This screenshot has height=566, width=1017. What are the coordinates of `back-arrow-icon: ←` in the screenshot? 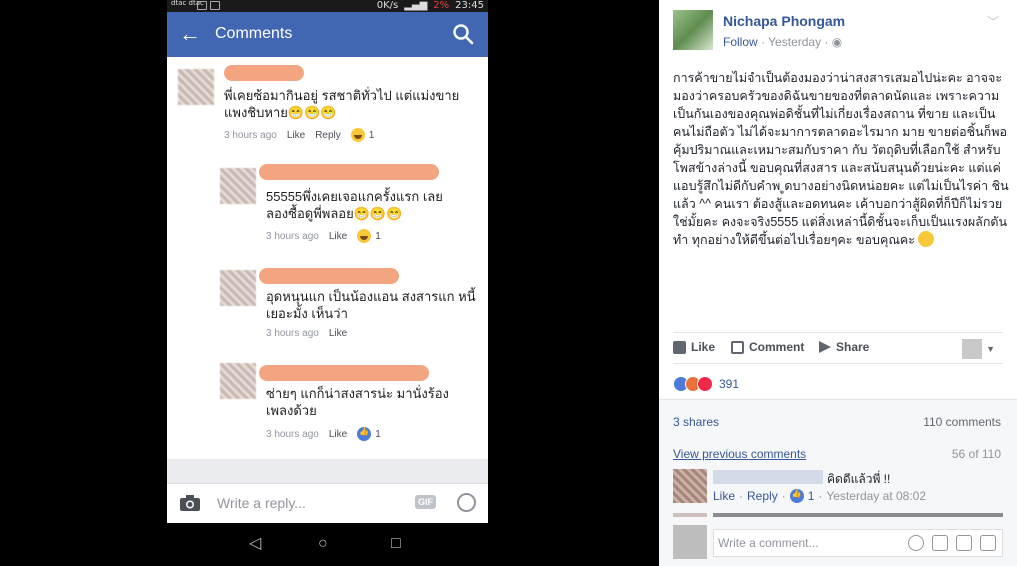 It's located at (190, 34).